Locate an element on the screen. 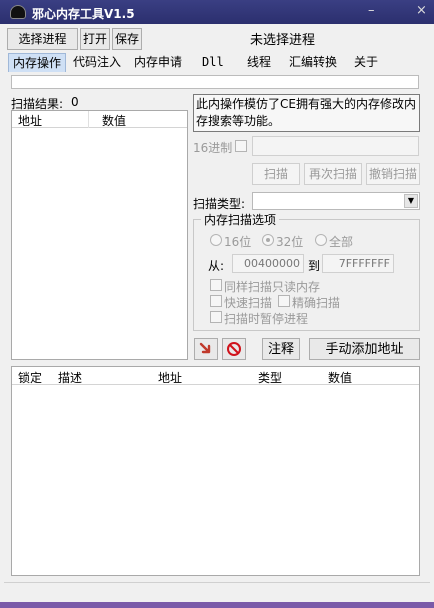 The height and width of the screenshot is (608, 434). process-status-text: 未选择进程 is located at coordinates (283, 40).